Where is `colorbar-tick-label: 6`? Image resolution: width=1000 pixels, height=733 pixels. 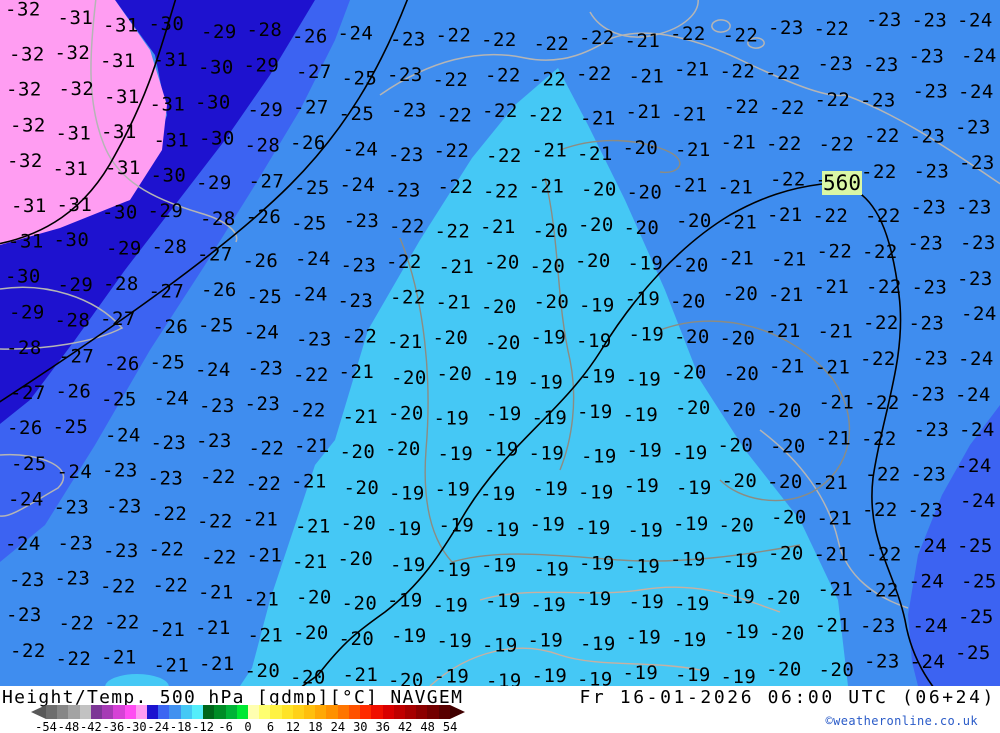
colorbar-tick-label: 6 is located at coordinates (270, 726).